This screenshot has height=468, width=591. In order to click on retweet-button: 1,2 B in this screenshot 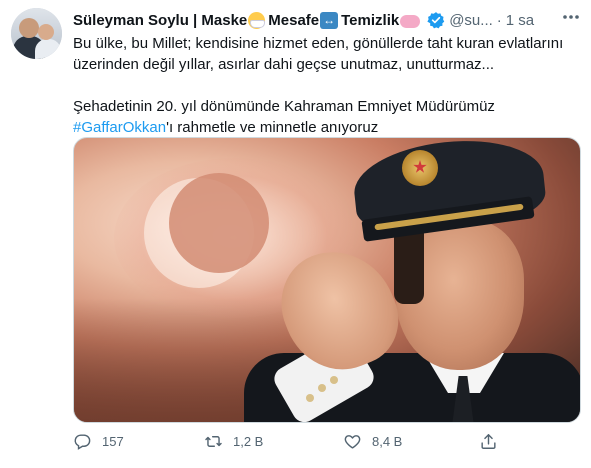, I will do `click(233, 441)`.